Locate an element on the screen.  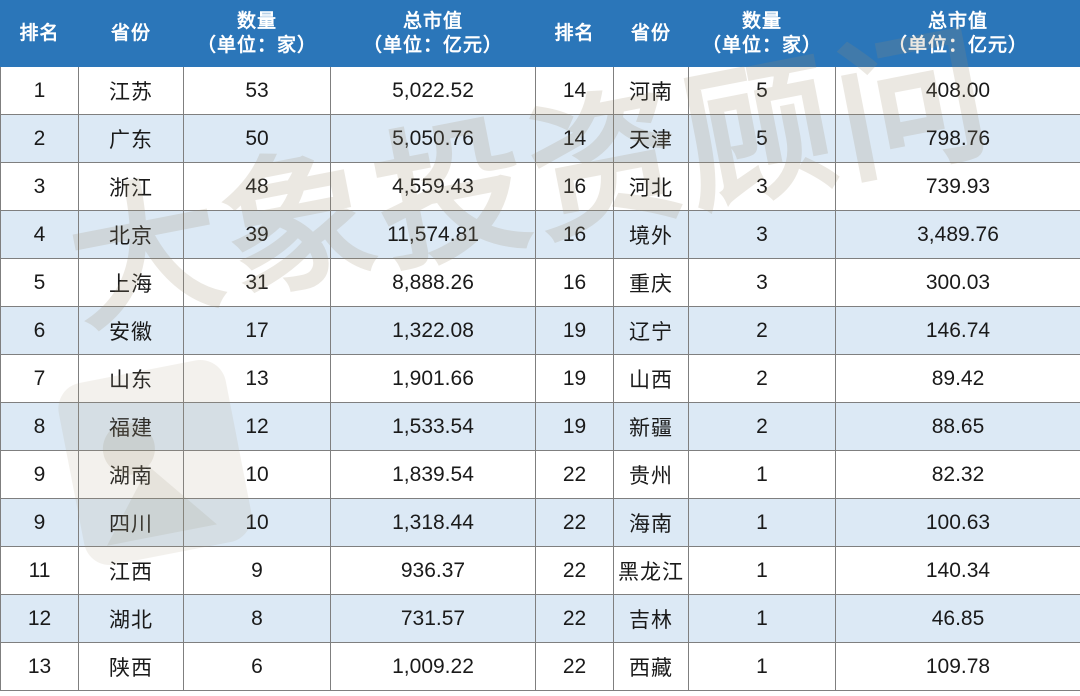
count-cell-left: 6 is located at coordinates (257, 666).